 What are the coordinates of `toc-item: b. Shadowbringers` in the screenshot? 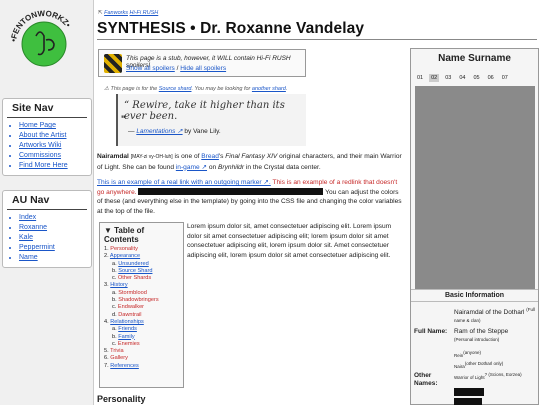 It's located at (141, 300).